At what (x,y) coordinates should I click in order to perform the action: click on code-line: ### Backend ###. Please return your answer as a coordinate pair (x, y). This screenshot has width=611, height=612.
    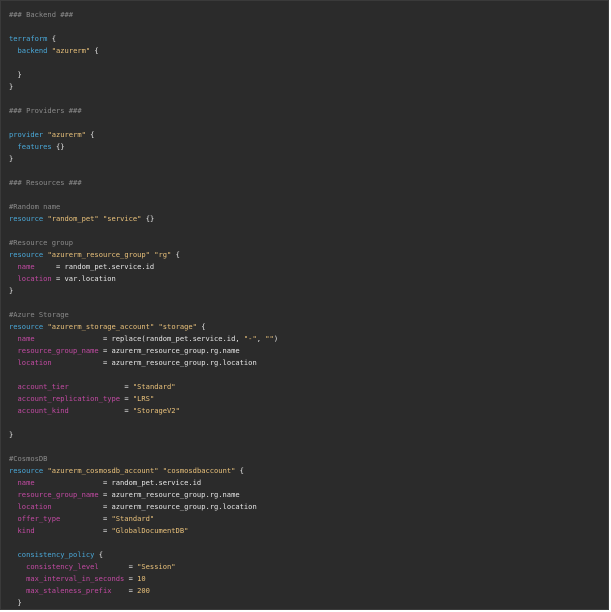
    Looking at the image, I should click on (306, 15).